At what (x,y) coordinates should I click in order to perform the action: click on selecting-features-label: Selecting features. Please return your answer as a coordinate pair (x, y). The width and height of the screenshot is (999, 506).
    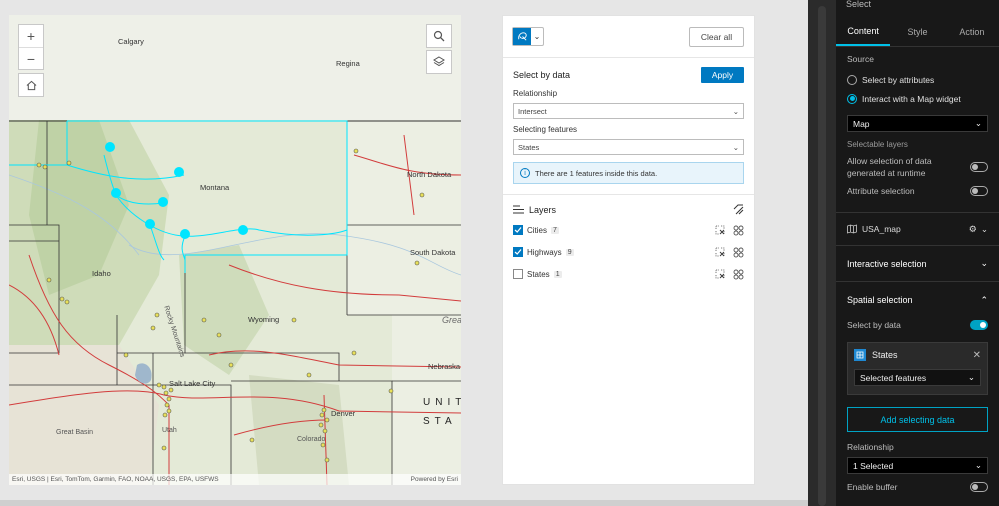
    Looking at the image, I should click on (545, 129).